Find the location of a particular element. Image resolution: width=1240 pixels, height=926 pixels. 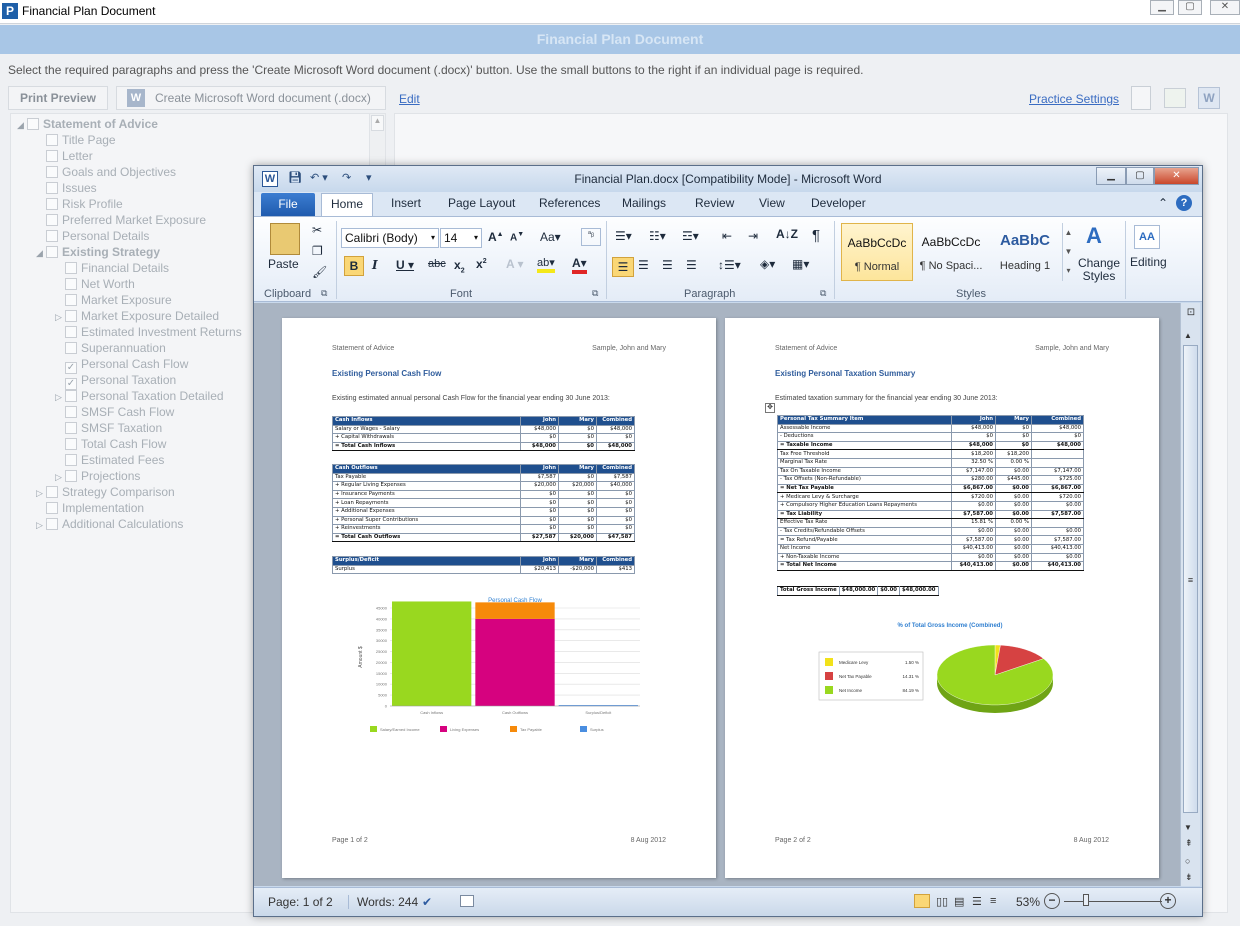

tab-file: File is located at coordinates (288, 204).